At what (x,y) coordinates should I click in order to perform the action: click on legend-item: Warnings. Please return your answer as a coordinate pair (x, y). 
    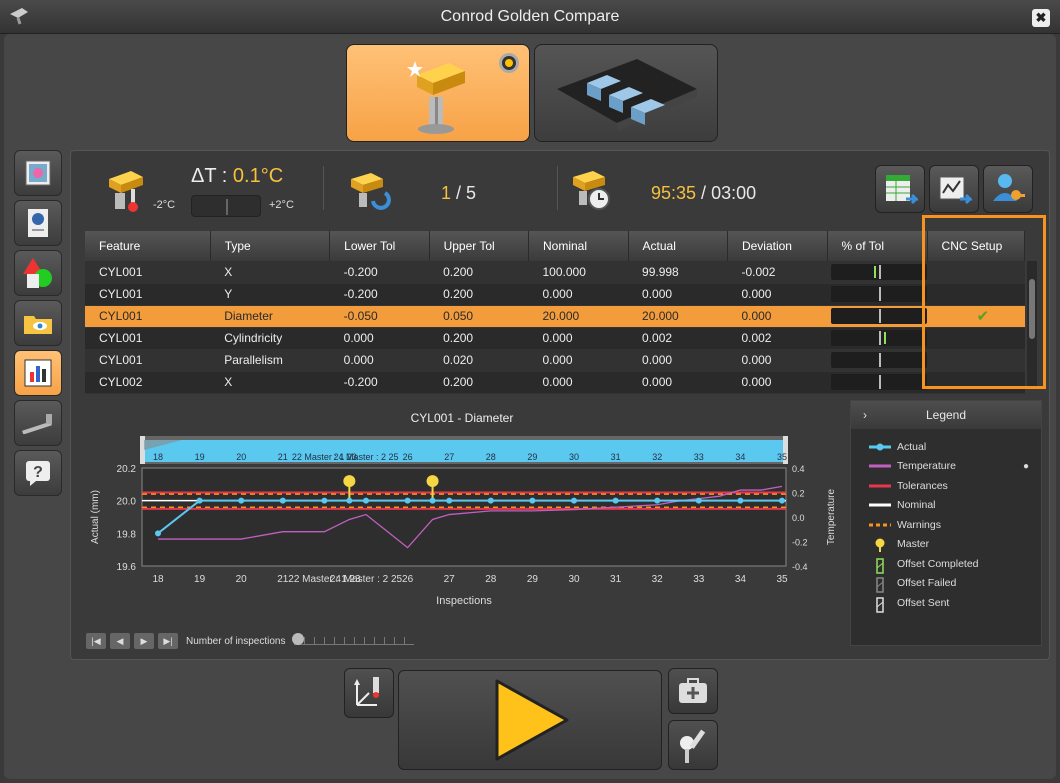
    Looking at the image, I should click on (955, 525).